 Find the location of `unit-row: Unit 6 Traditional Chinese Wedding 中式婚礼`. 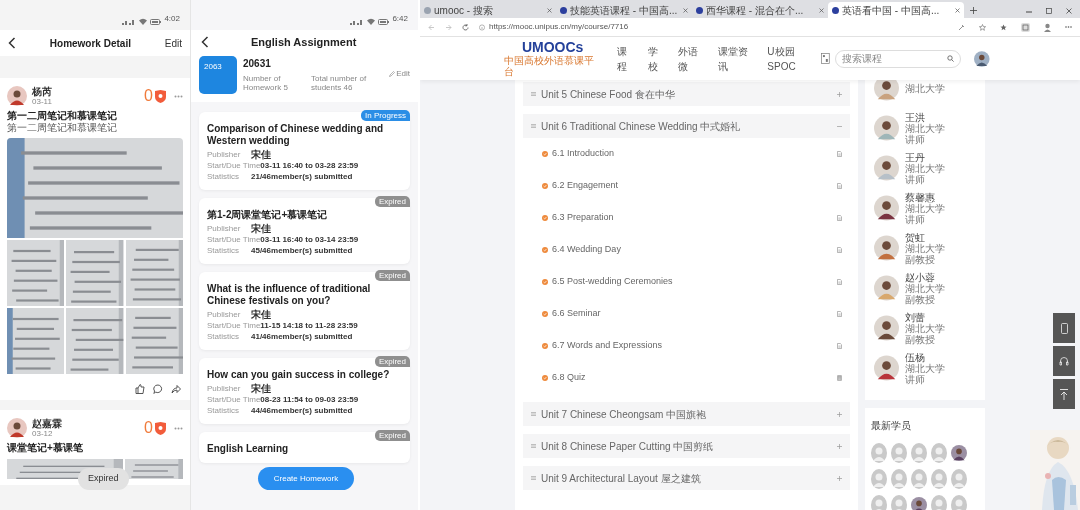

unit-row: Unit 6 Traditional Chinese Wedding 中式婚礼 is located at coordinates (686, 126).